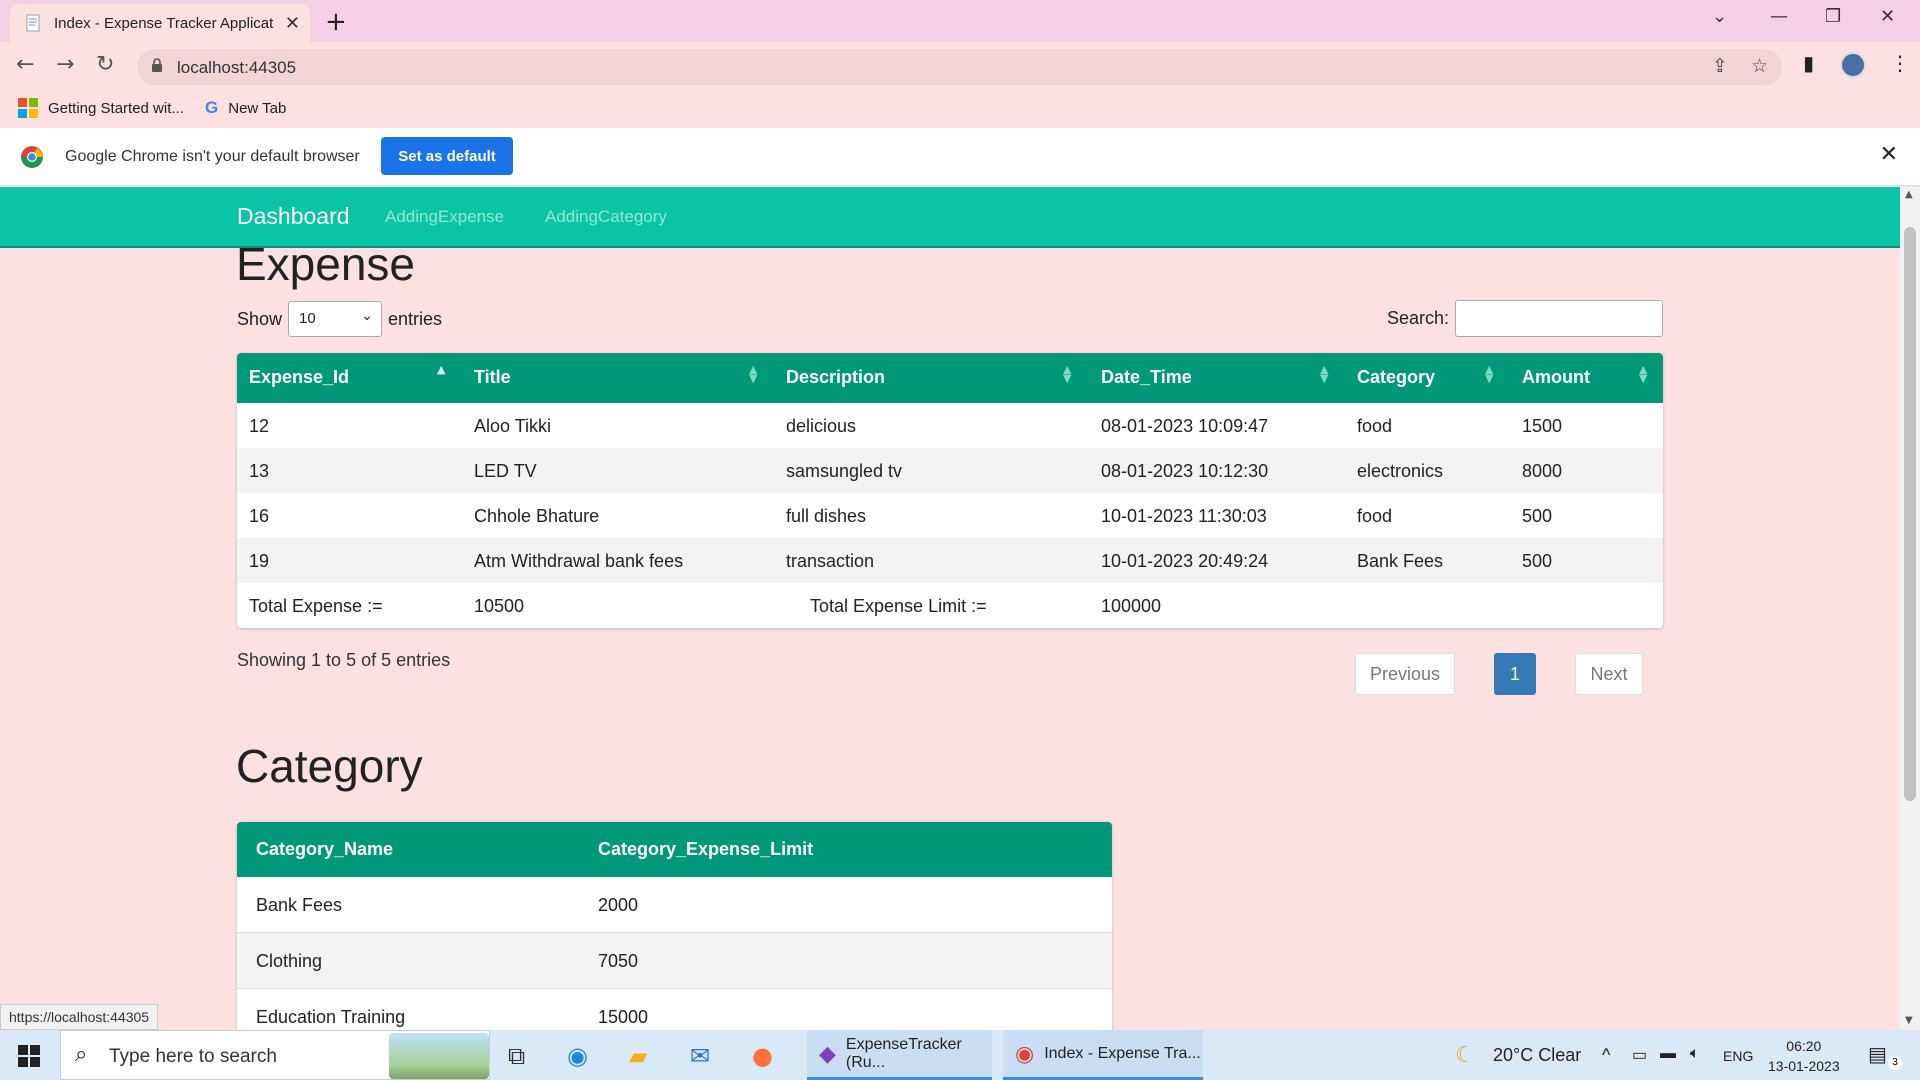  Describe the element at coordinates (292, 23) in the screenshot. I see `close-tab-icon: ✕` at that location.